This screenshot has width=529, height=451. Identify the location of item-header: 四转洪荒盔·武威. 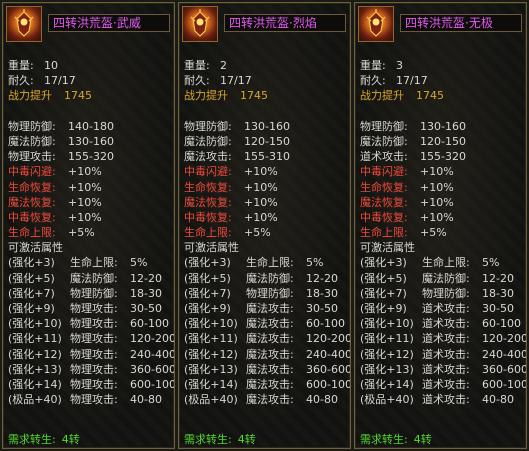
(90, 24).